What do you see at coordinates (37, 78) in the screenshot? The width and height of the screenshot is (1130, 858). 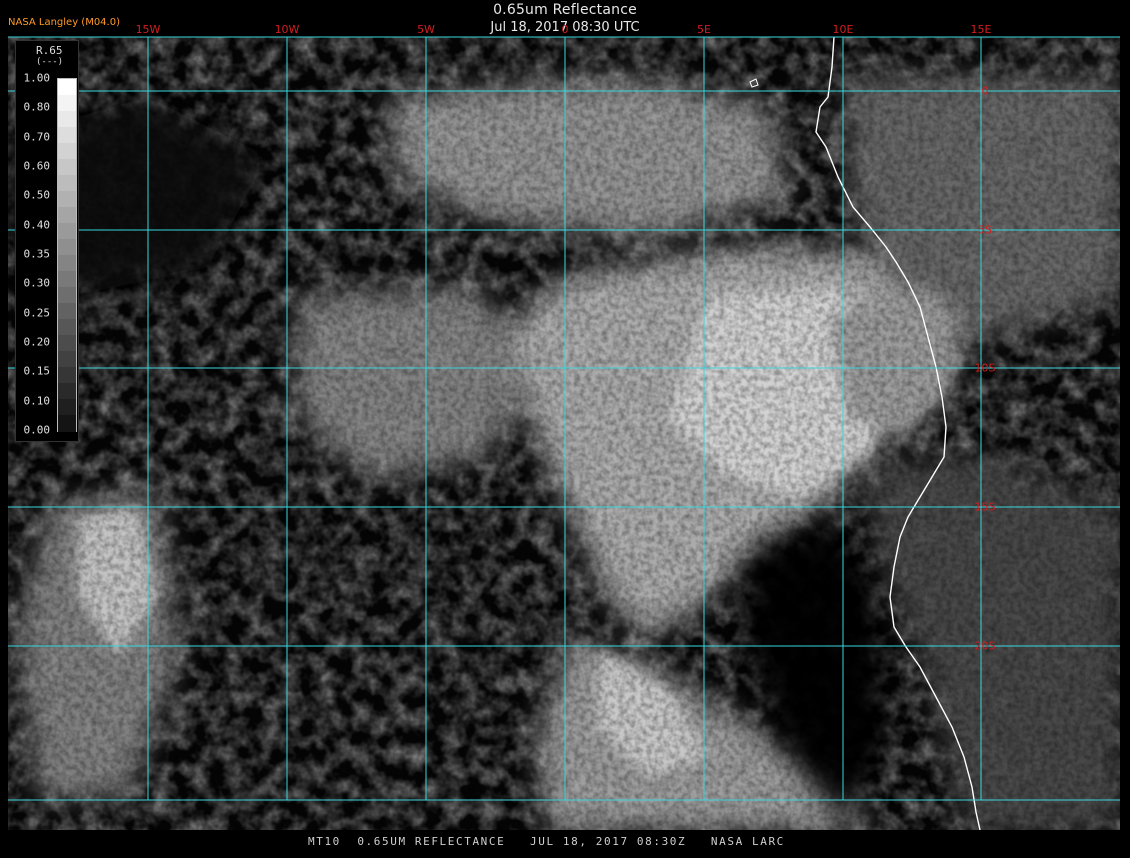 I see `colorbar-tick-label: 1.00` at bounding box center [37, 78].